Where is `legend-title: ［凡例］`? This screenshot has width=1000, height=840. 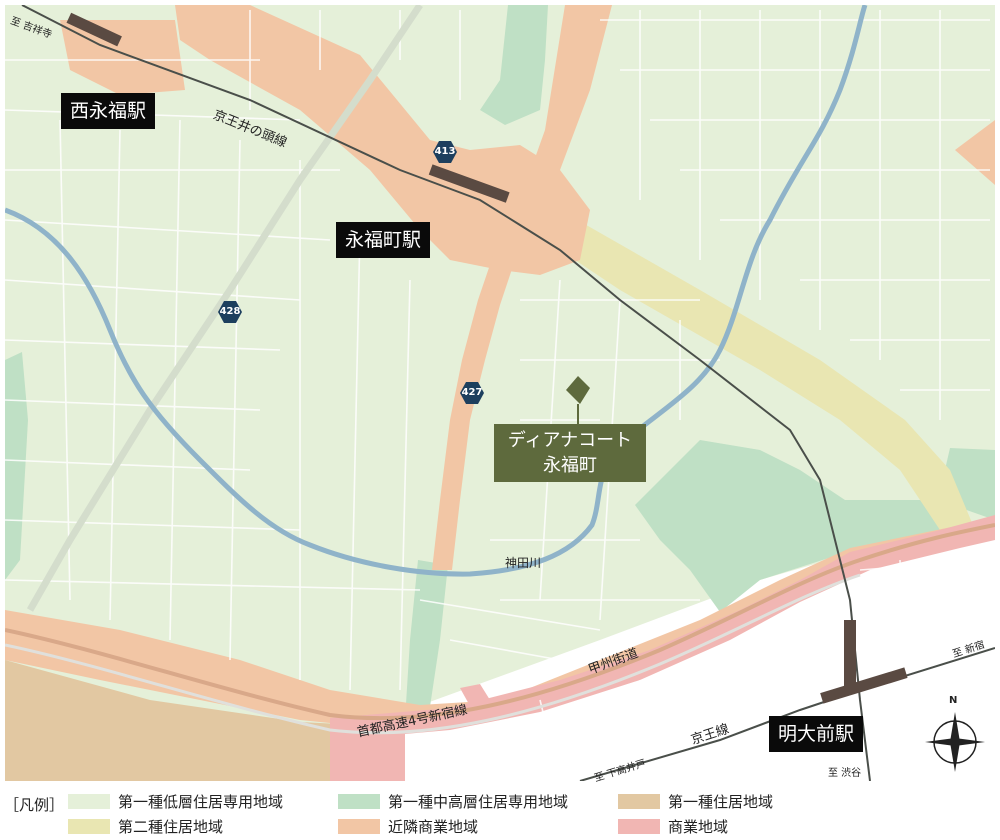 legend-title: ［凡例］ is located at coordinates (34, 805).